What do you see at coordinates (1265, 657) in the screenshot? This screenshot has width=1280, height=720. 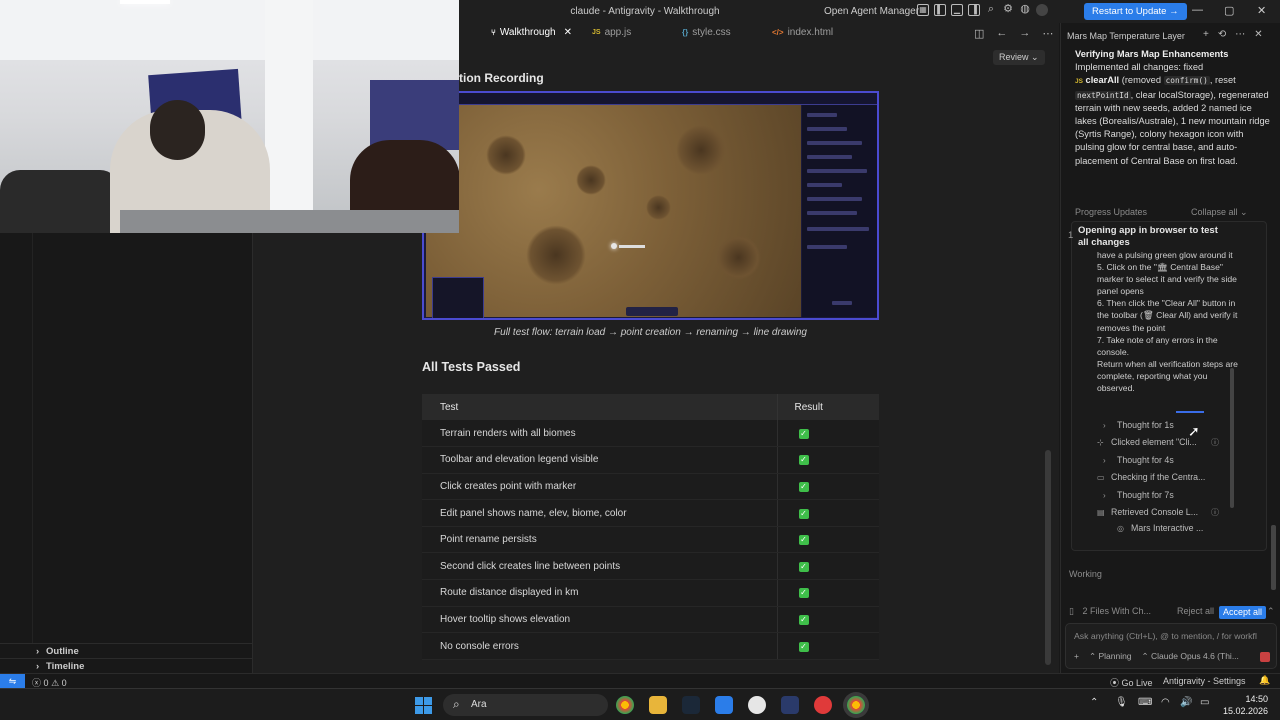 I see `stop-button` at bounding box center [1265, 657].